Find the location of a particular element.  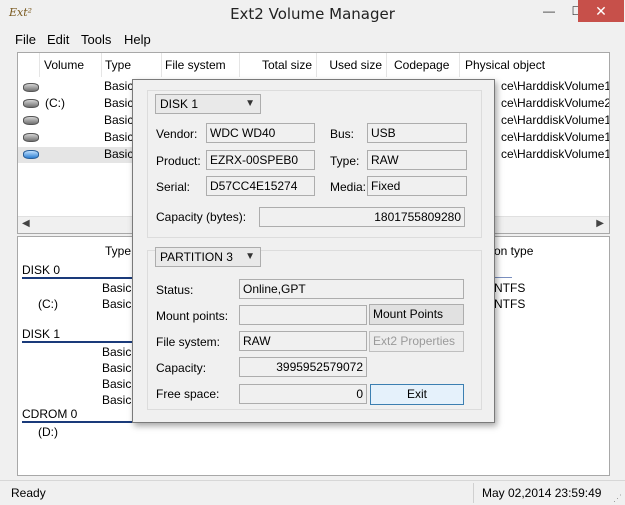

menu-edit: Edit is located at coordinates (58, 39).